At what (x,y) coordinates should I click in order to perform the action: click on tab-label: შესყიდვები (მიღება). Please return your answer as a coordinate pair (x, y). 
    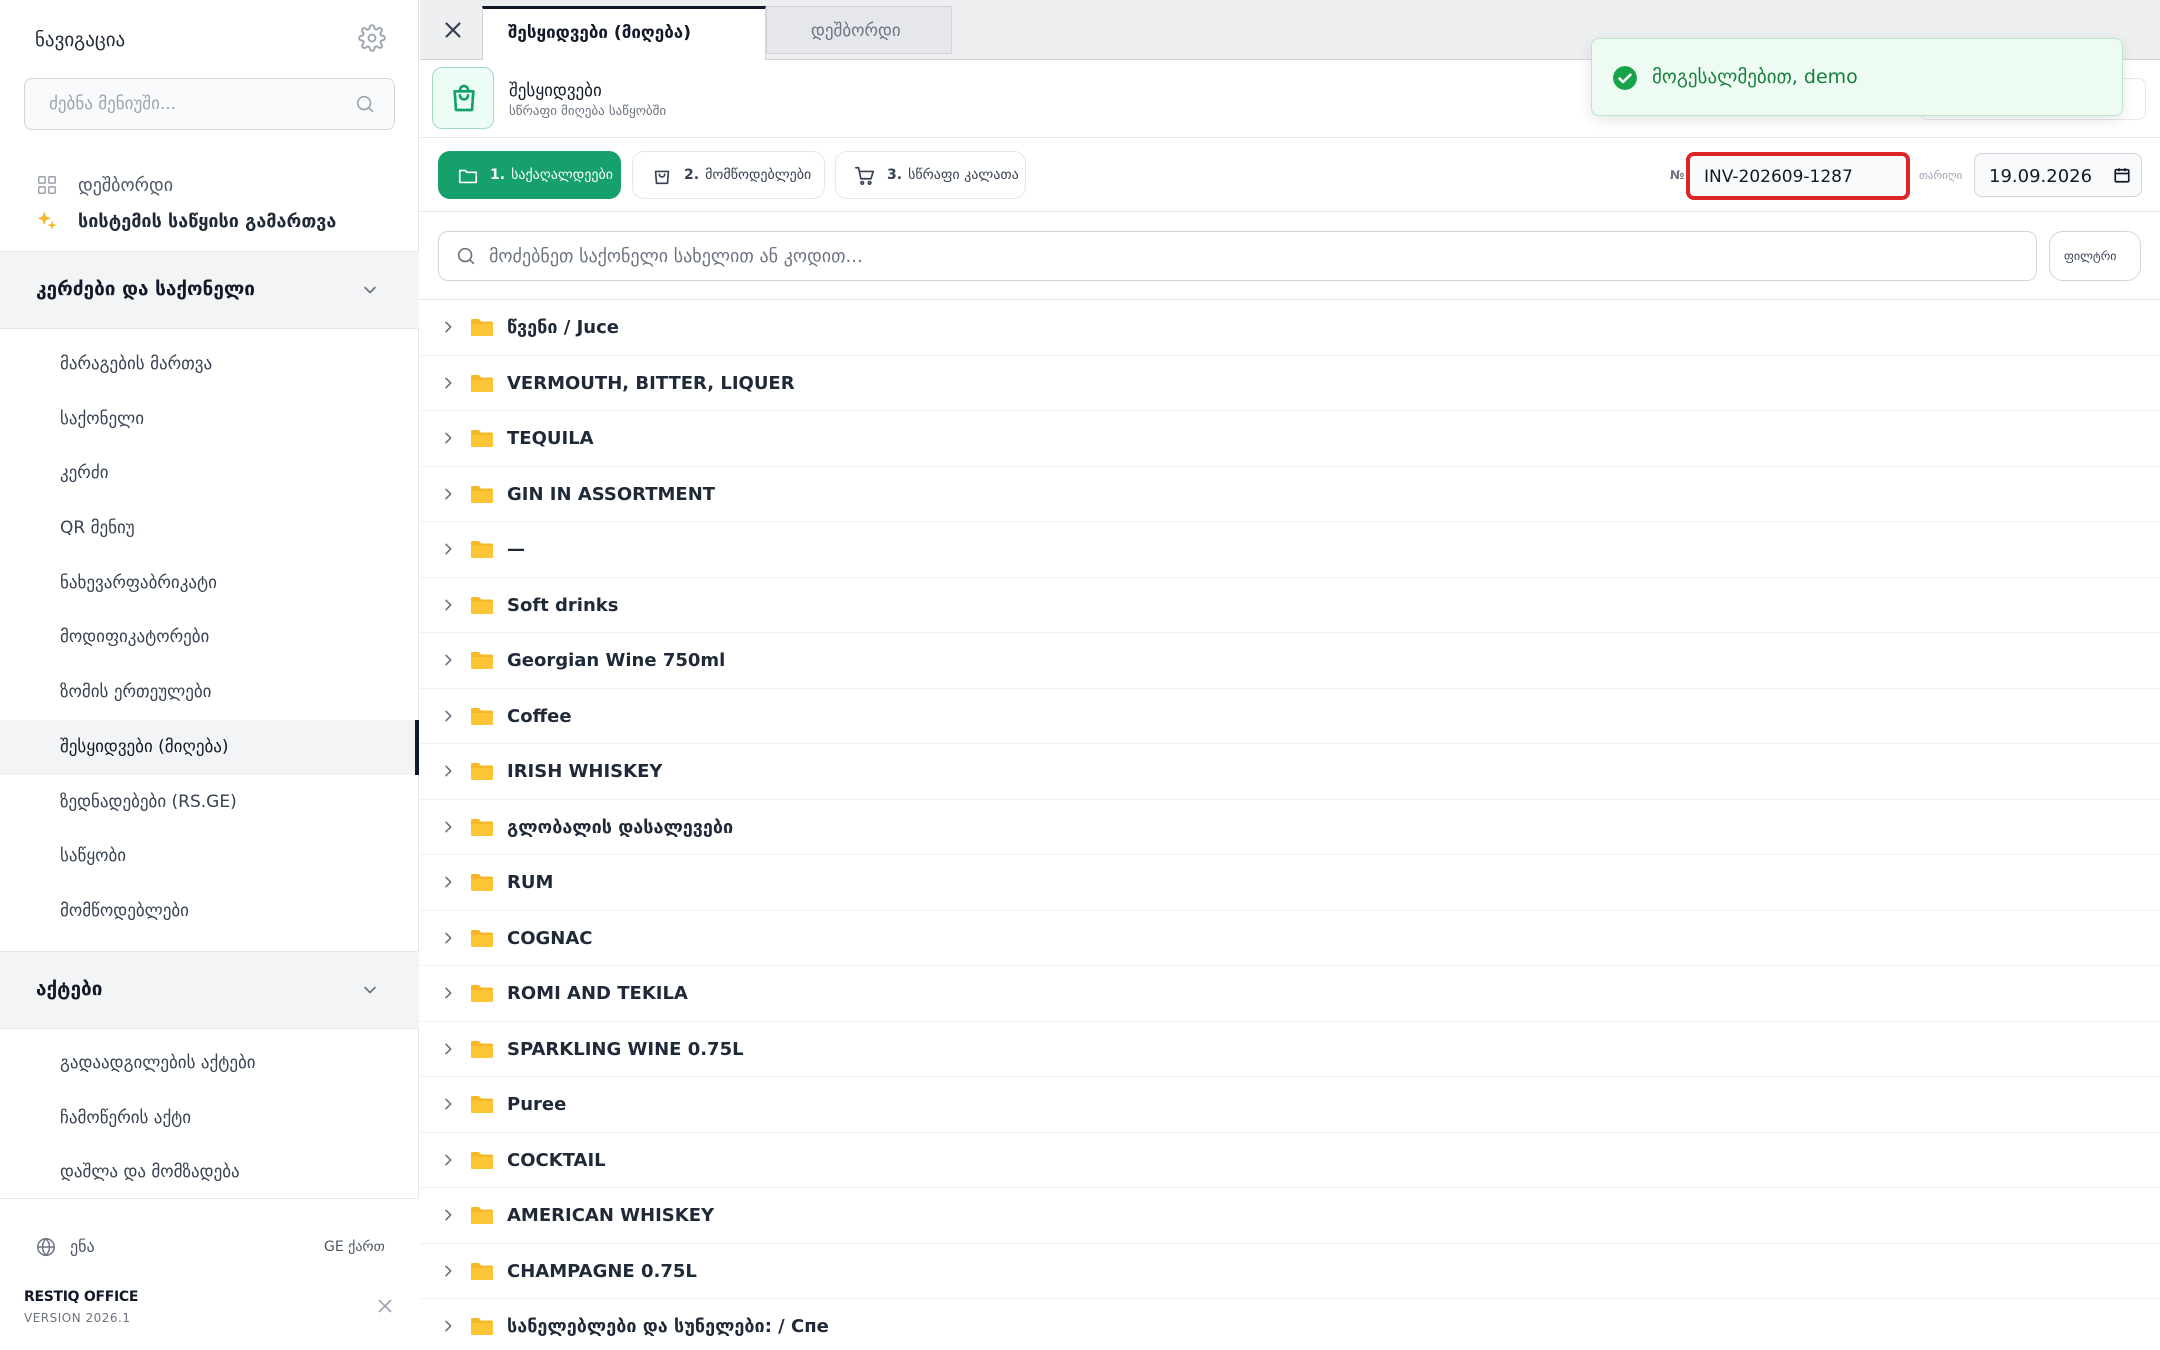
    Looking at the image, I should click on (599, 33).